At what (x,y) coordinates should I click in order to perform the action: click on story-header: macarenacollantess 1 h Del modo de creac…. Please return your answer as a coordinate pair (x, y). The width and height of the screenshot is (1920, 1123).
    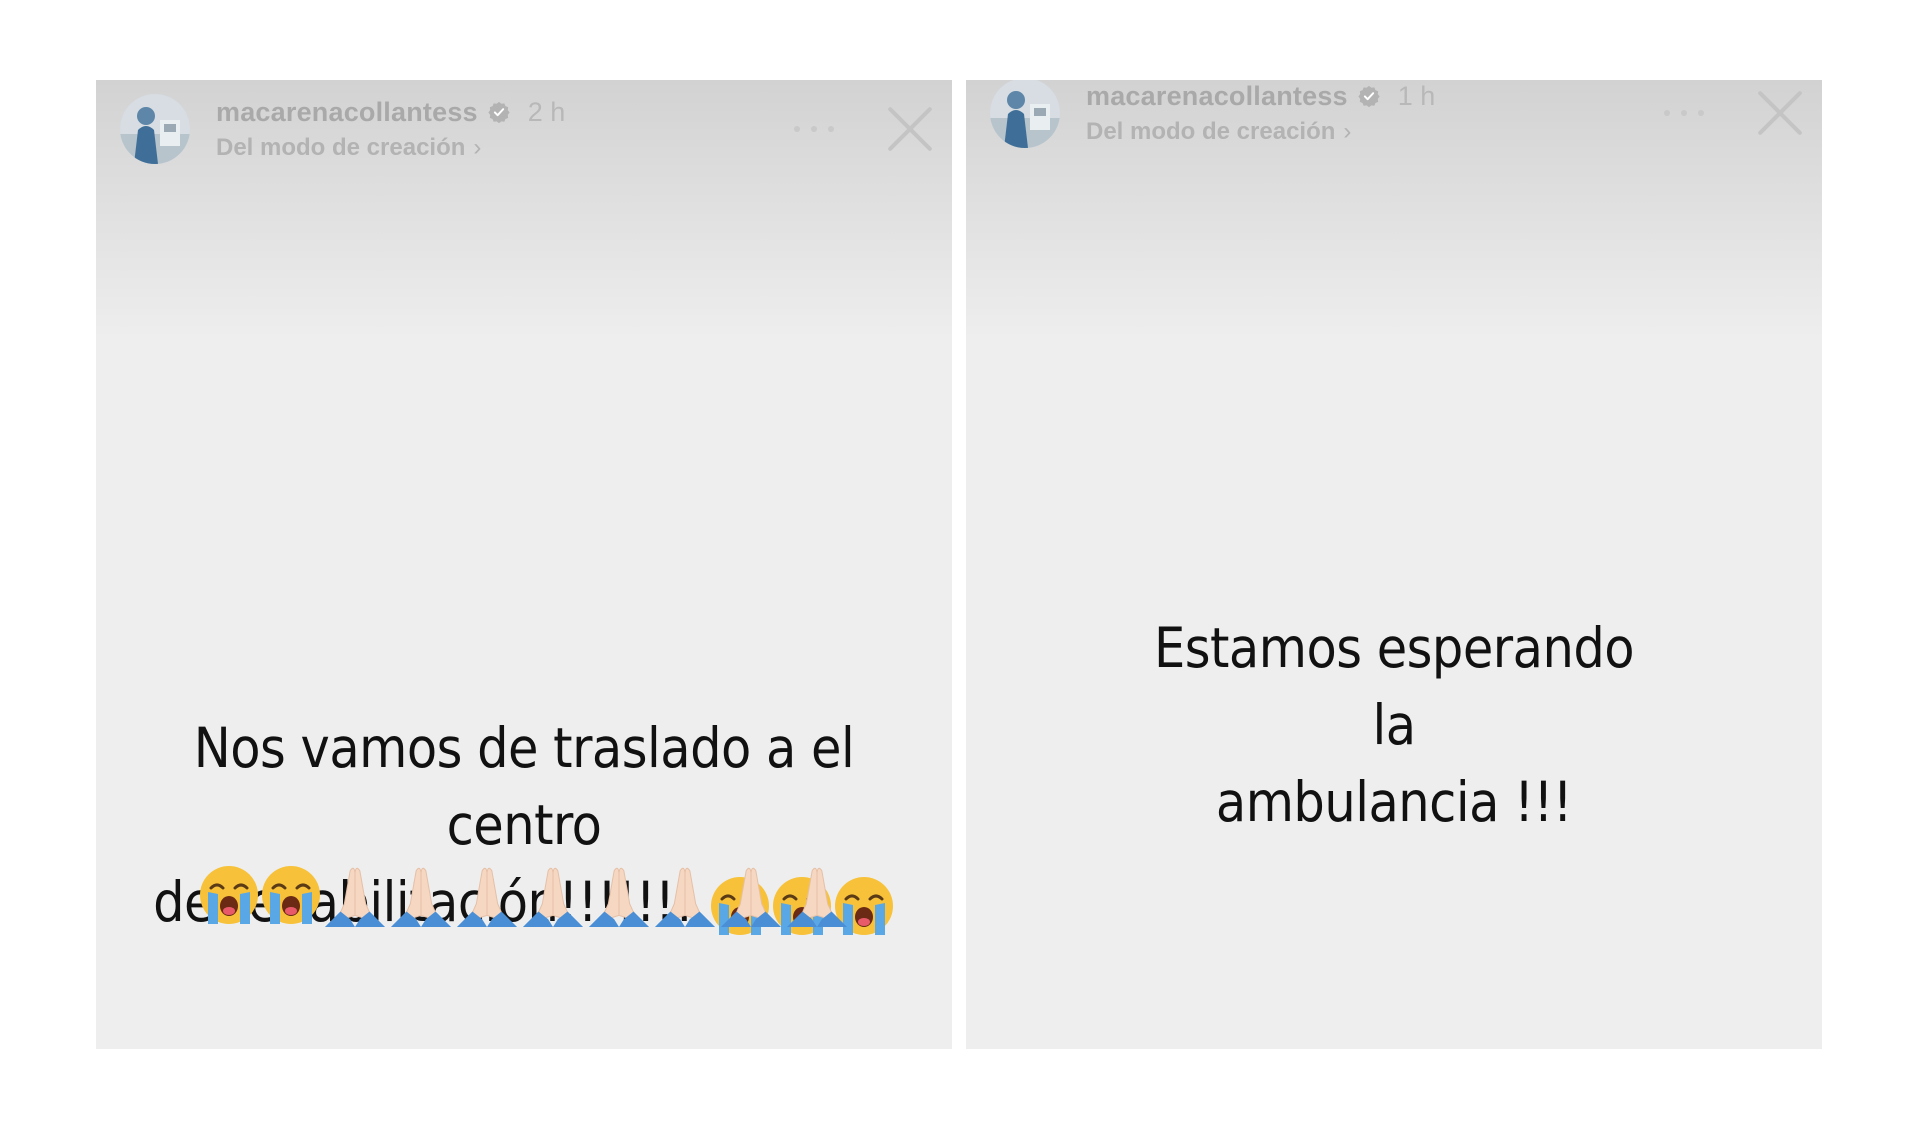
    Looking at the image, I should click on (1397, 114).